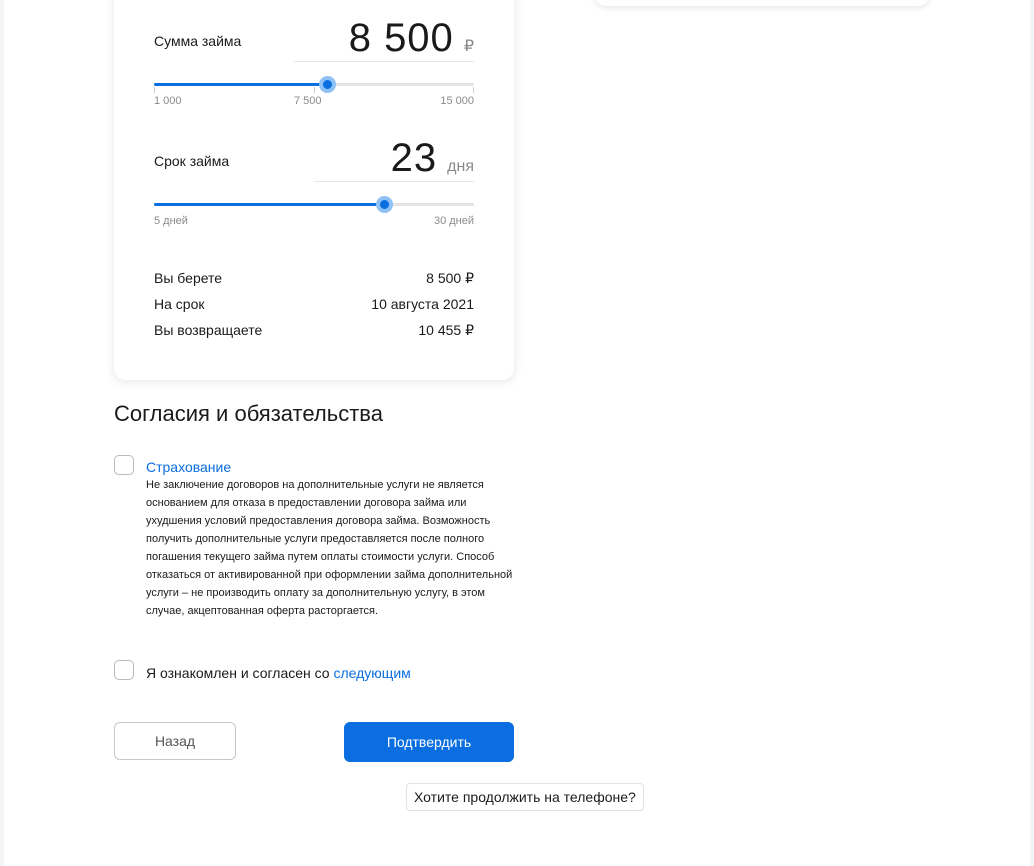  What do you see at coordinates (385, 204) in the screenshot?
I see `term-slider-handle` at bounding box center [385, 204].